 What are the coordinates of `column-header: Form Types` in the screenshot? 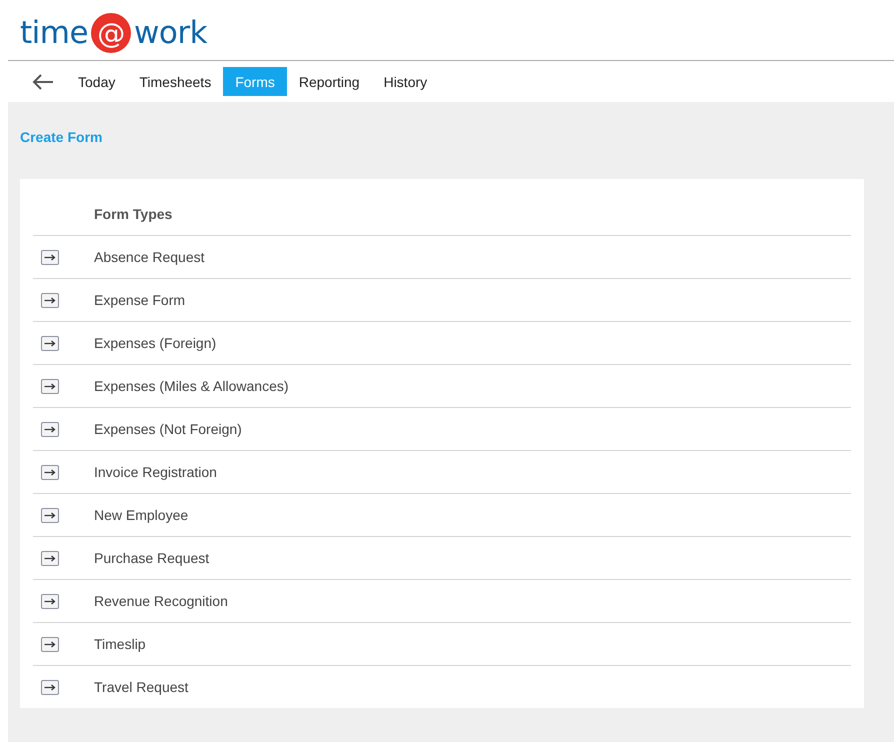 It's located at (133, 214).